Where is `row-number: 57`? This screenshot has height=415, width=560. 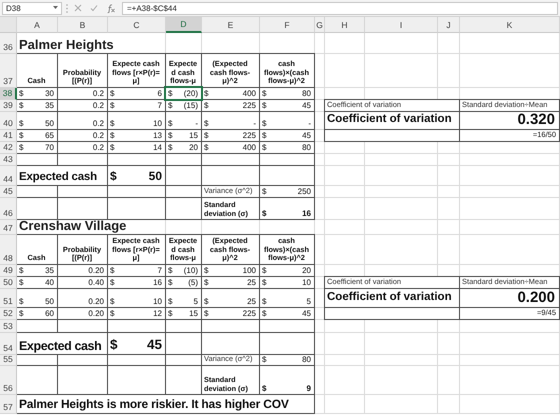 row-number: 57 is located at coordinates (8, 404).